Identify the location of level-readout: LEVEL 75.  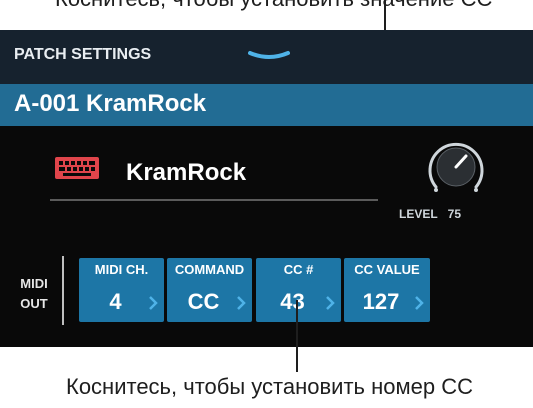
(430, 214).